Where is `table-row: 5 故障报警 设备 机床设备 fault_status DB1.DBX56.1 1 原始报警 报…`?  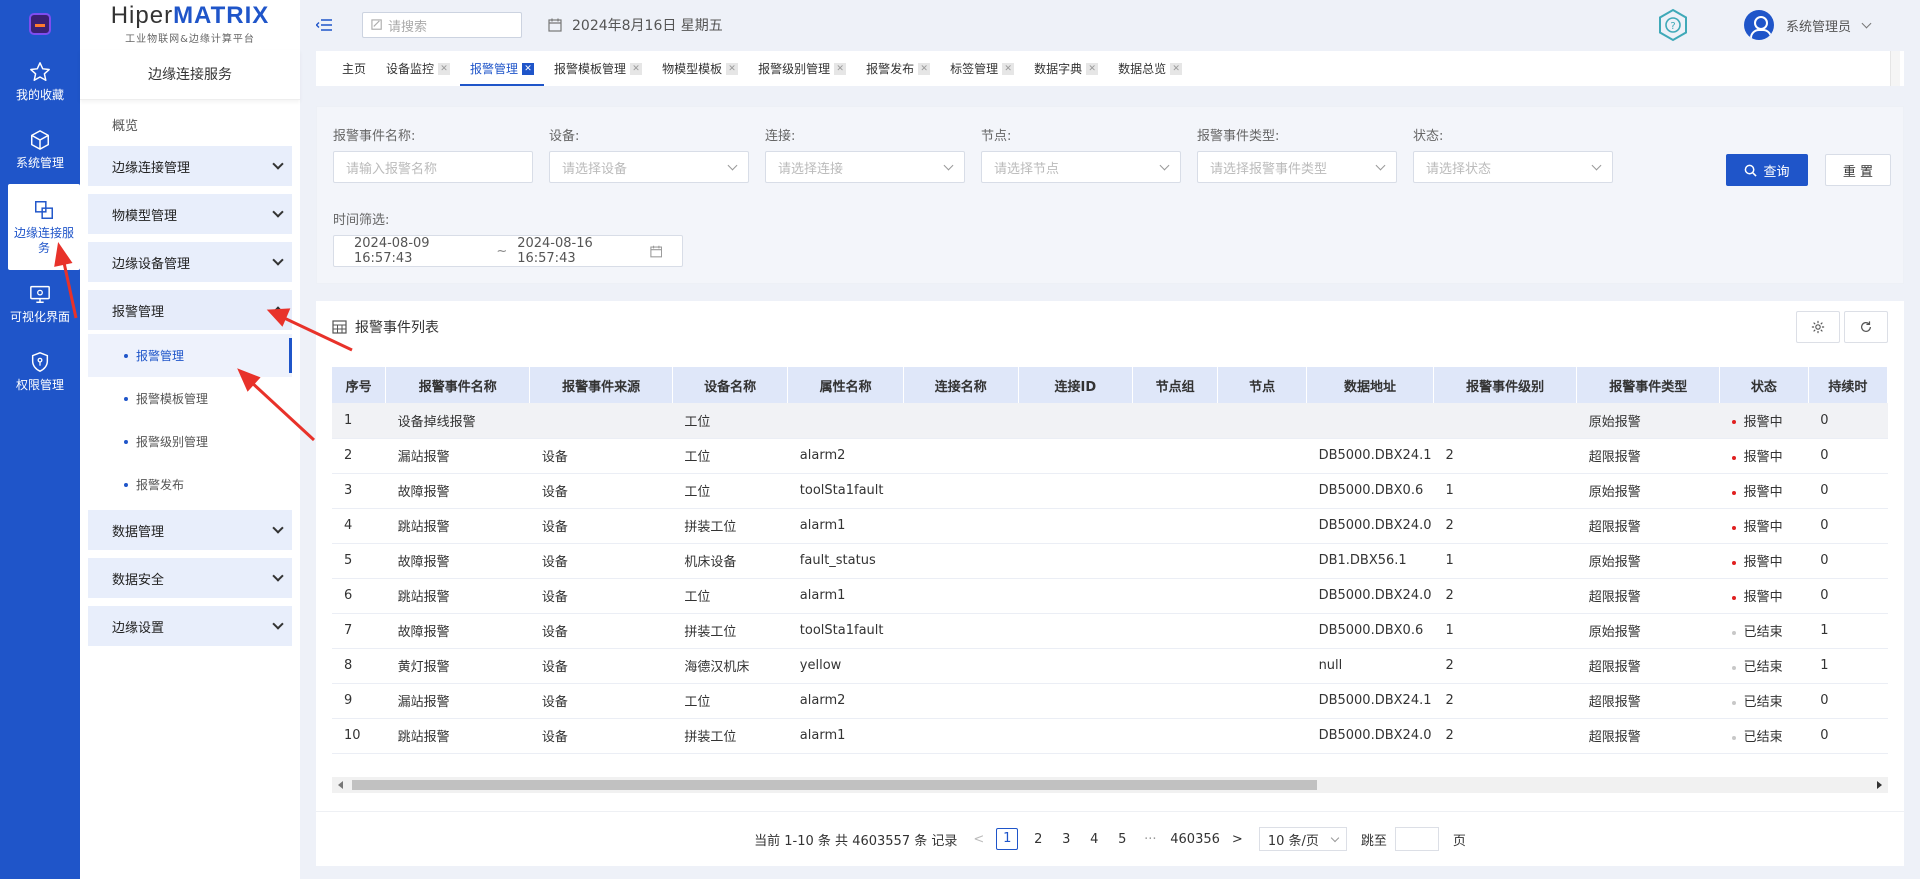
table-row: 5 故障报警 设备 机床设备 fault_status DB1.DBX56.1 1 原始报警 报… is located at coordinates (1110, 561).